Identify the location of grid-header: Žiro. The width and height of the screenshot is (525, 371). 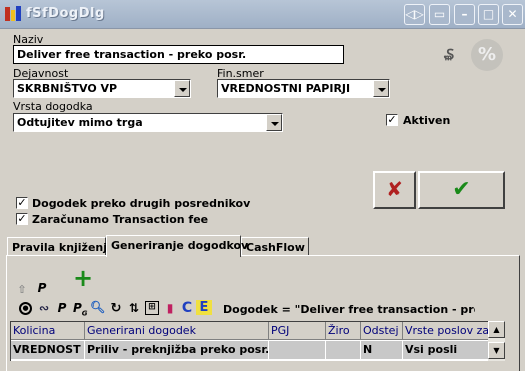
(343, 331).